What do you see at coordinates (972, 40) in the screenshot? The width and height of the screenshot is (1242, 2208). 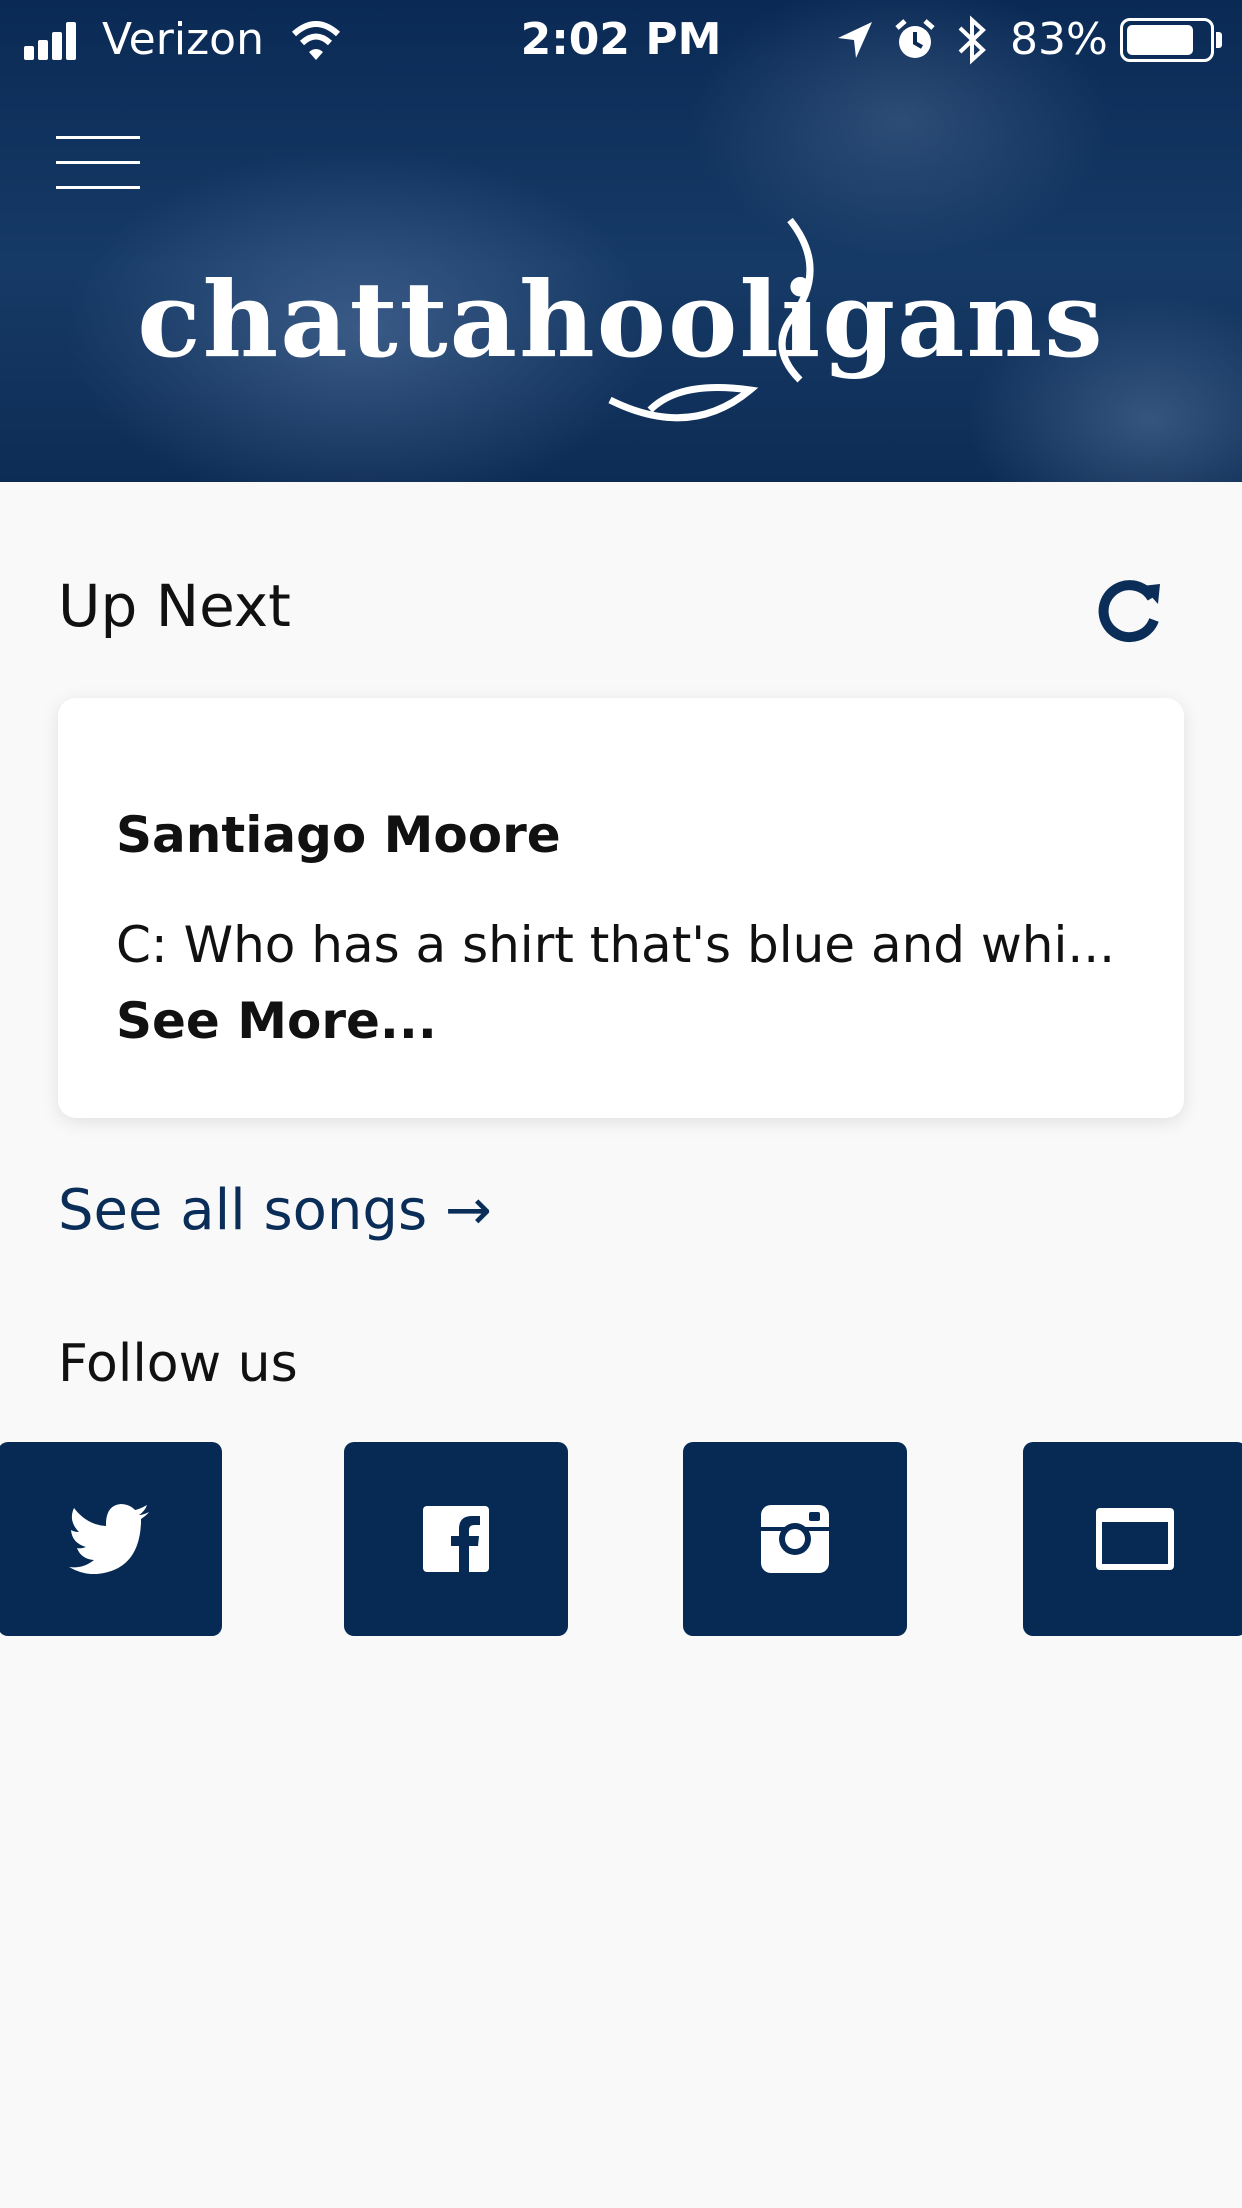 I see `bluetooth-icon` at bounding box center [972, 40].